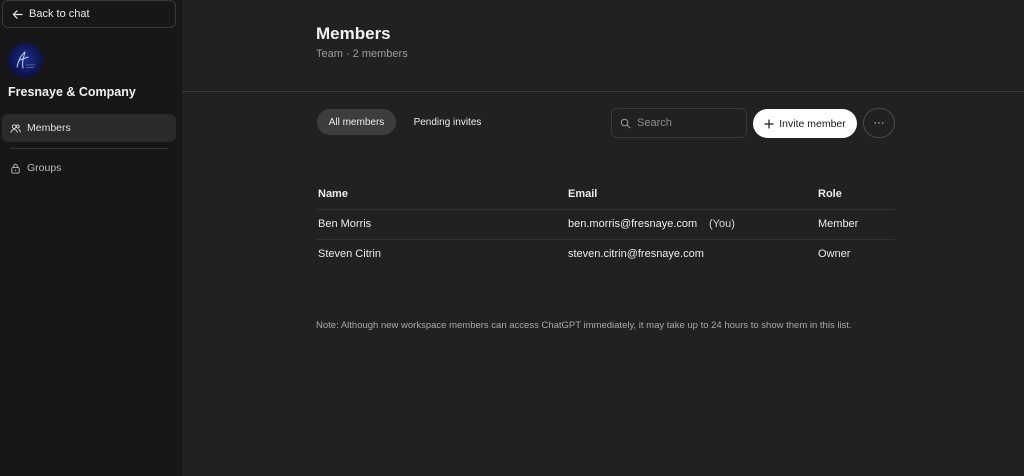 This screenshot has height=476, width=1024. What do you see at coordinates (356, 122) in the screenshot?
I see `tab-all-members: All members` at bounding box center [356, 122].